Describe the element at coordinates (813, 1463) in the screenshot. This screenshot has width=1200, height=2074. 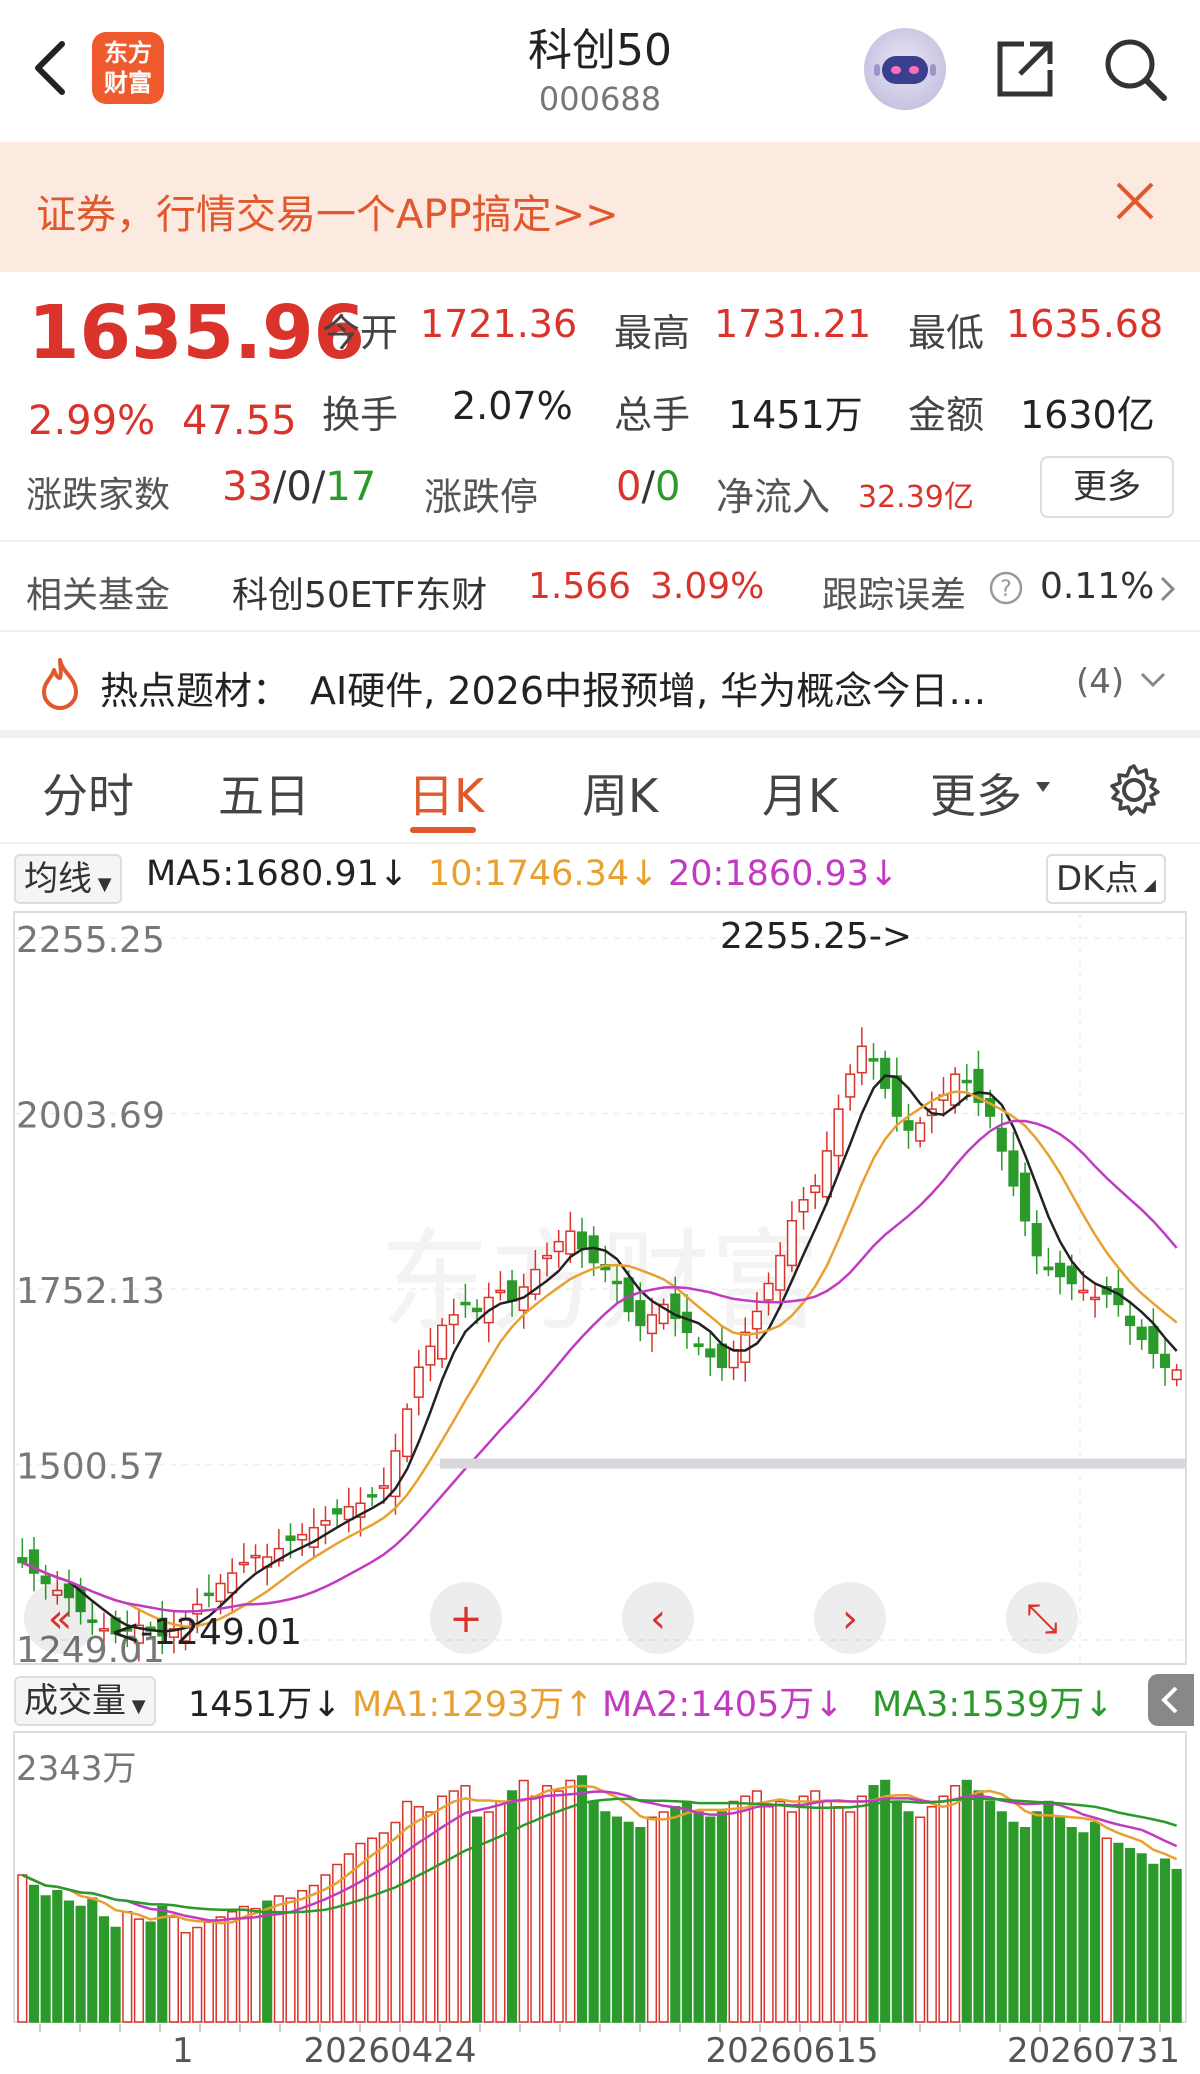
I see `support-band` at that location.